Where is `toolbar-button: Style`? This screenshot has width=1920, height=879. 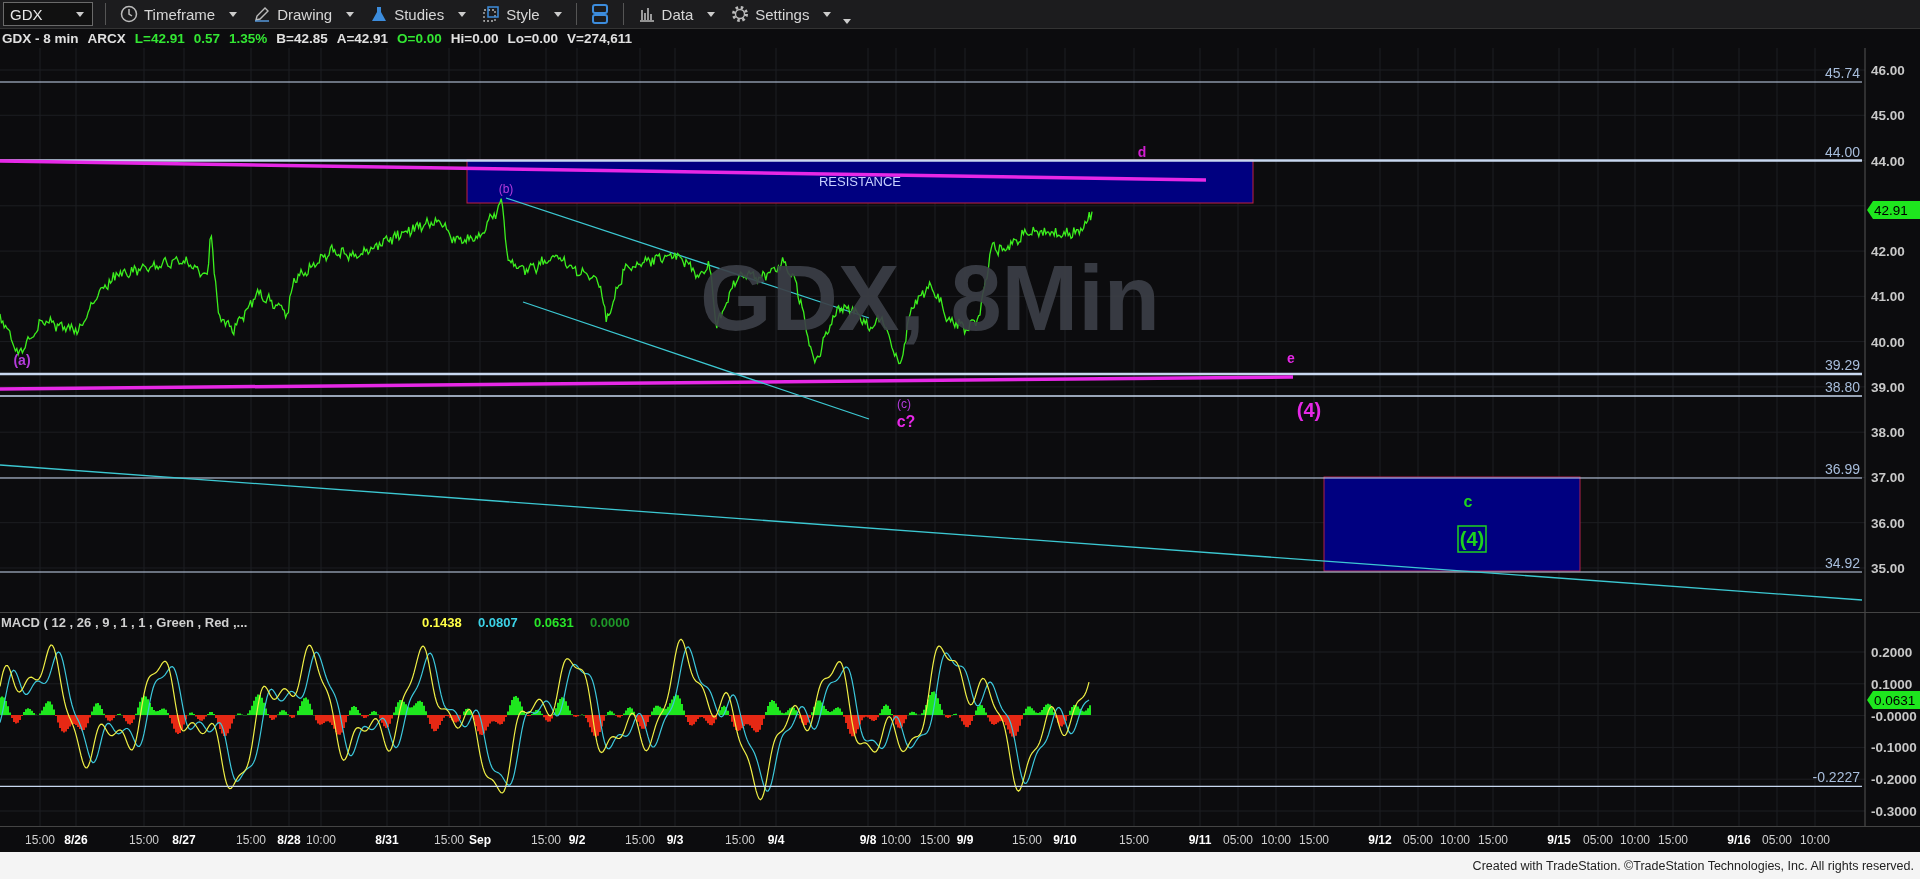
toolbar-button: Style is located at coordinates (522, 14).